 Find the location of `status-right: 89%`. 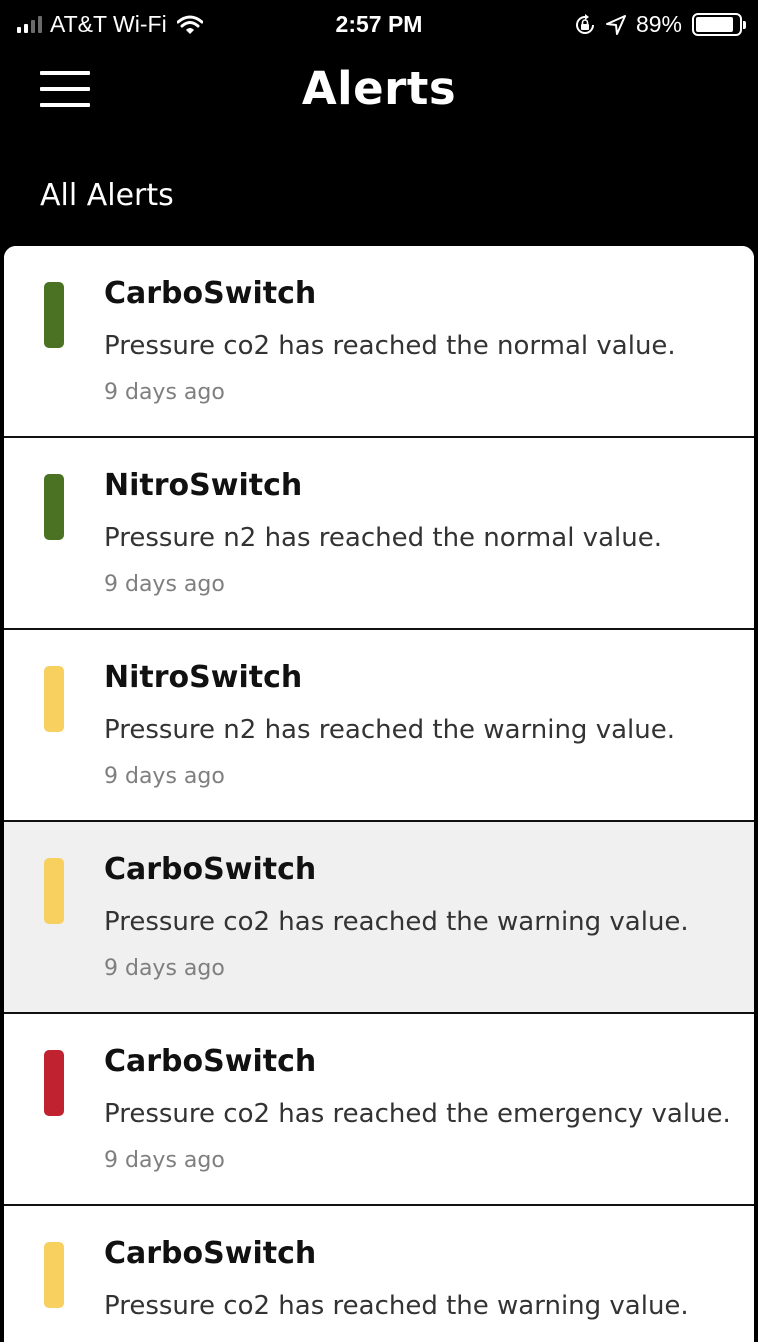

status-right: 89% is located at coordinates (660, 24).